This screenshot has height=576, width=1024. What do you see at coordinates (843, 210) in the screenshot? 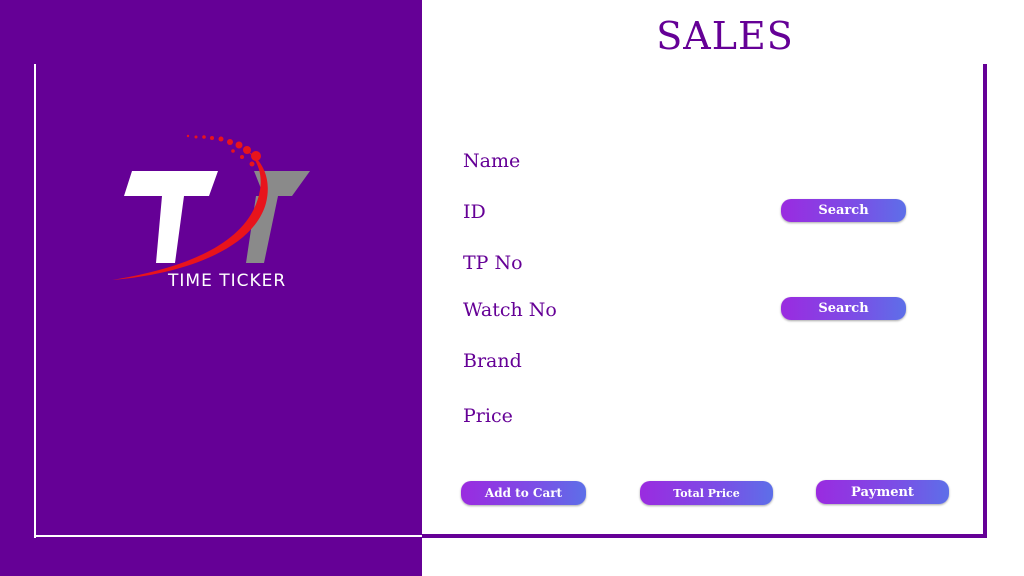
I see `id-search-button: Search` at bounding box center [843, 210].